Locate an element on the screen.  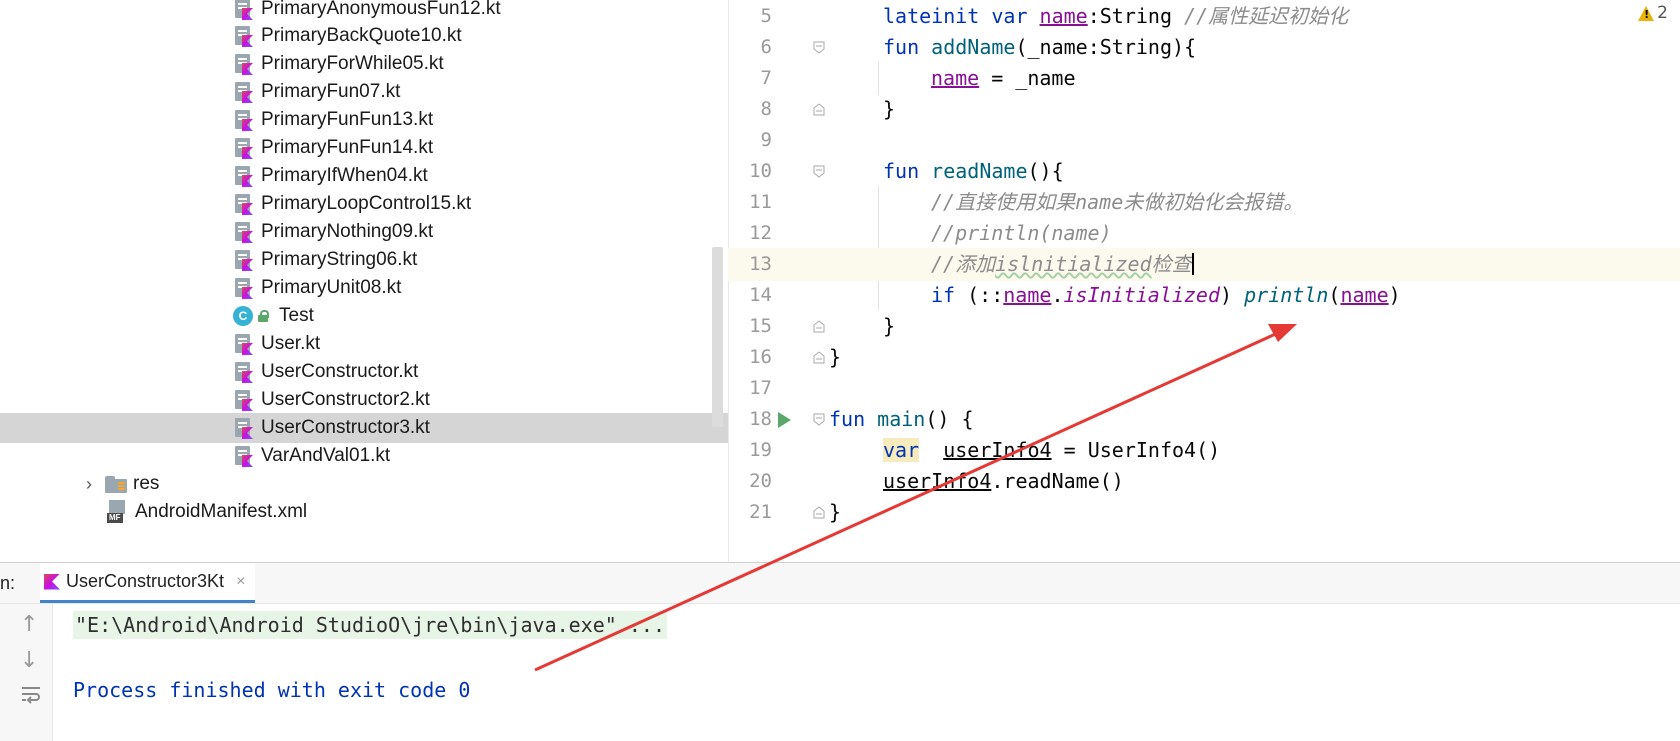
line-number: 11 is located at coordinates (760, 202).